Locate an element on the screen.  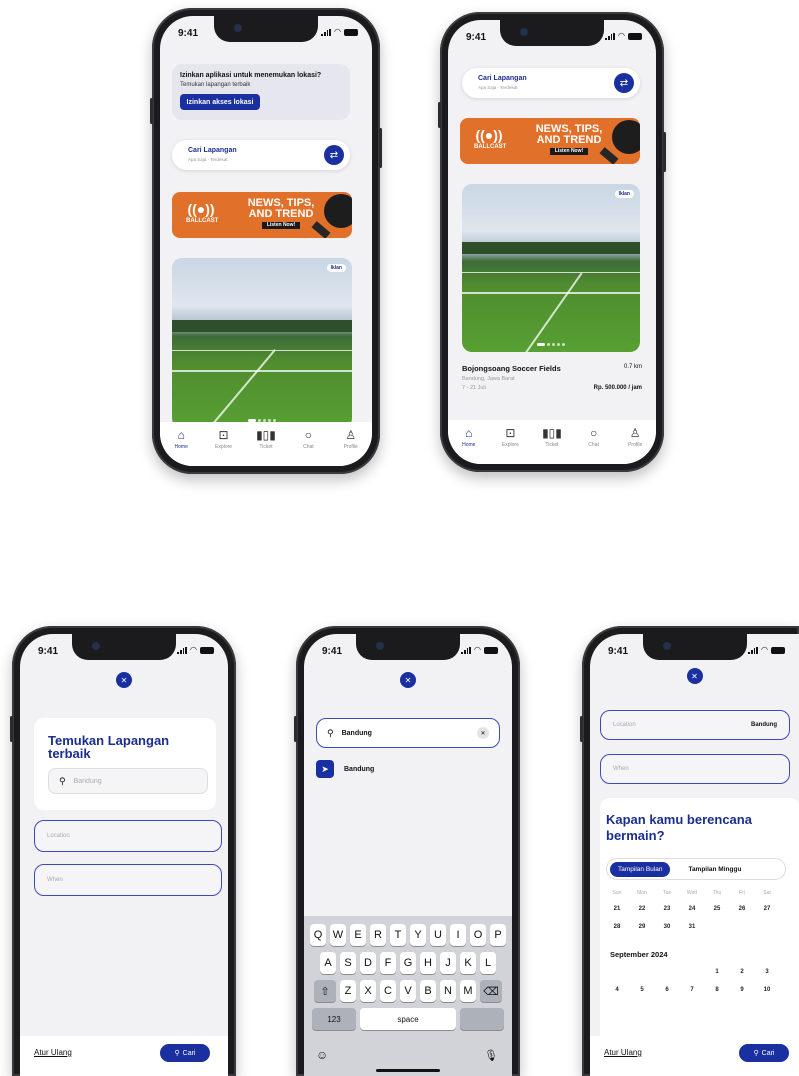
key-t: T is located at coordinates (398, 935).